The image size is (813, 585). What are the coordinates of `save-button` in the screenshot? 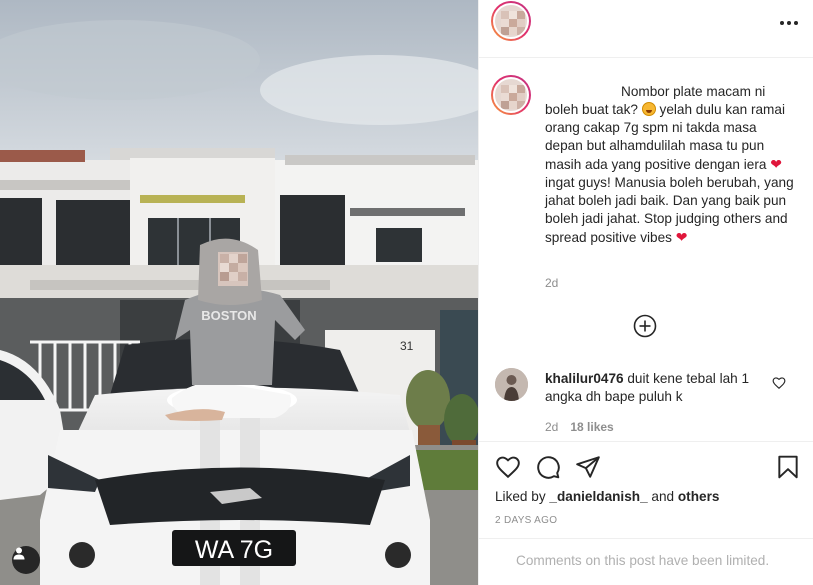 It's located at (788, 467).